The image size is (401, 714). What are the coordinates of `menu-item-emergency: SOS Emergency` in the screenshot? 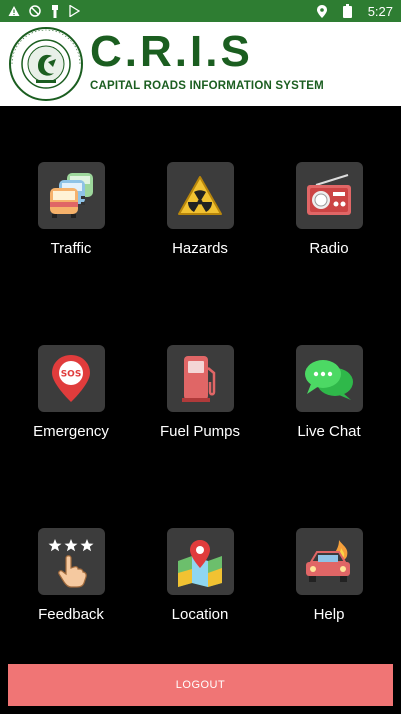 It's located at (71, 392).